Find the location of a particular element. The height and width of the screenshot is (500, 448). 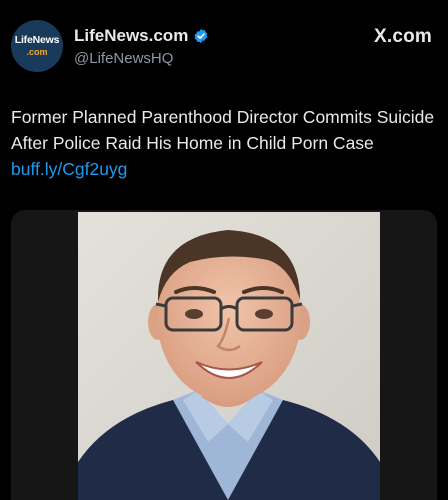

x-logo: X.com is located at coordinates (402, 36).